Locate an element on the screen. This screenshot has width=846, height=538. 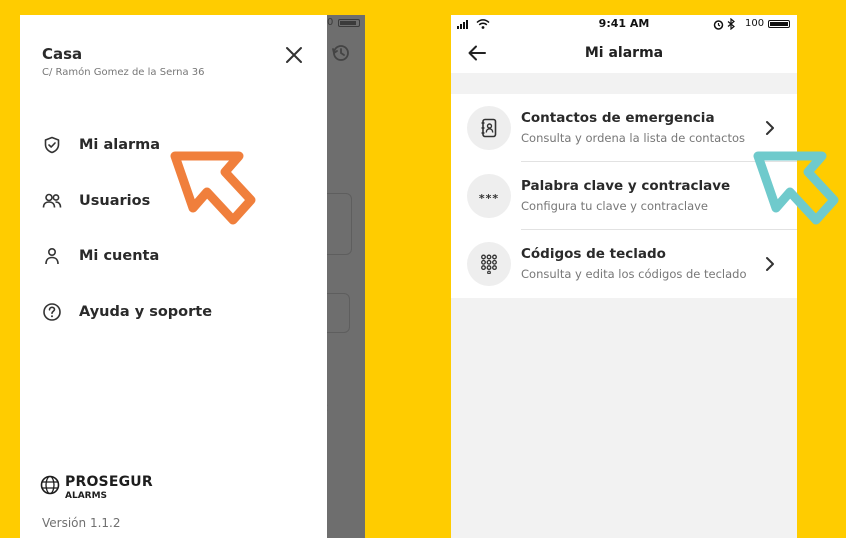
close-icon is located at coordinates (294, 55).